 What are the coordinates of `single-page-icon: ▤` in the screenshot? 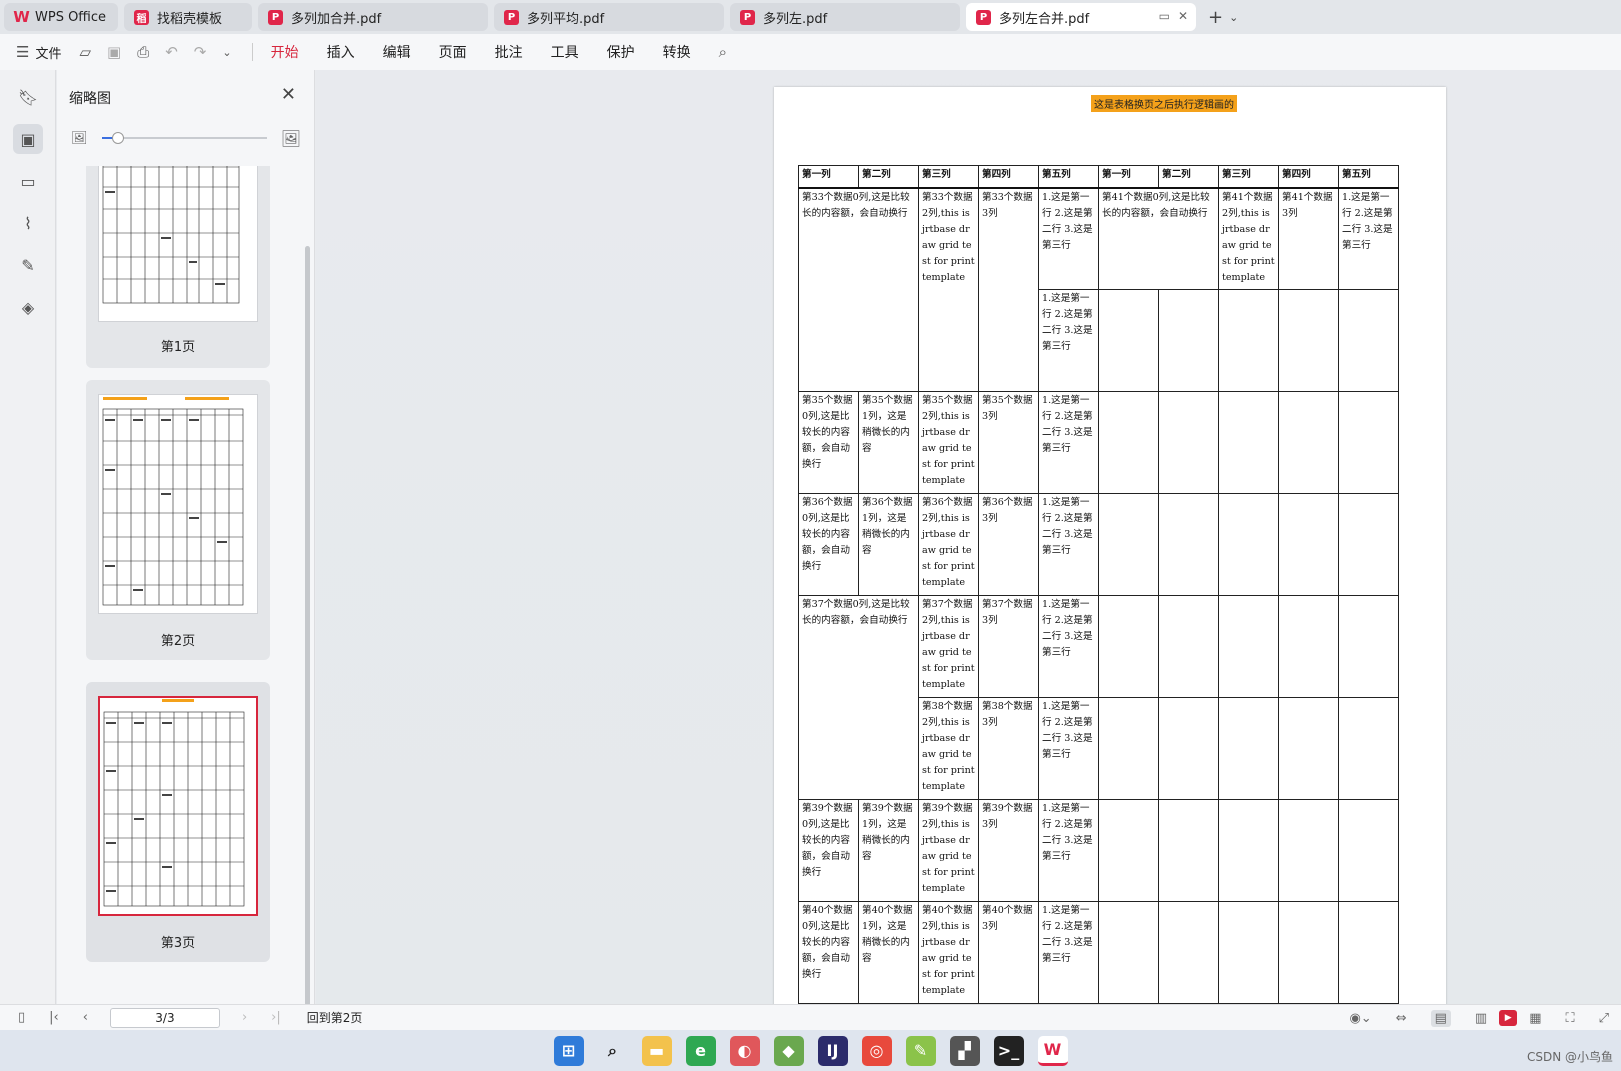 It's located at (1440, 1018).